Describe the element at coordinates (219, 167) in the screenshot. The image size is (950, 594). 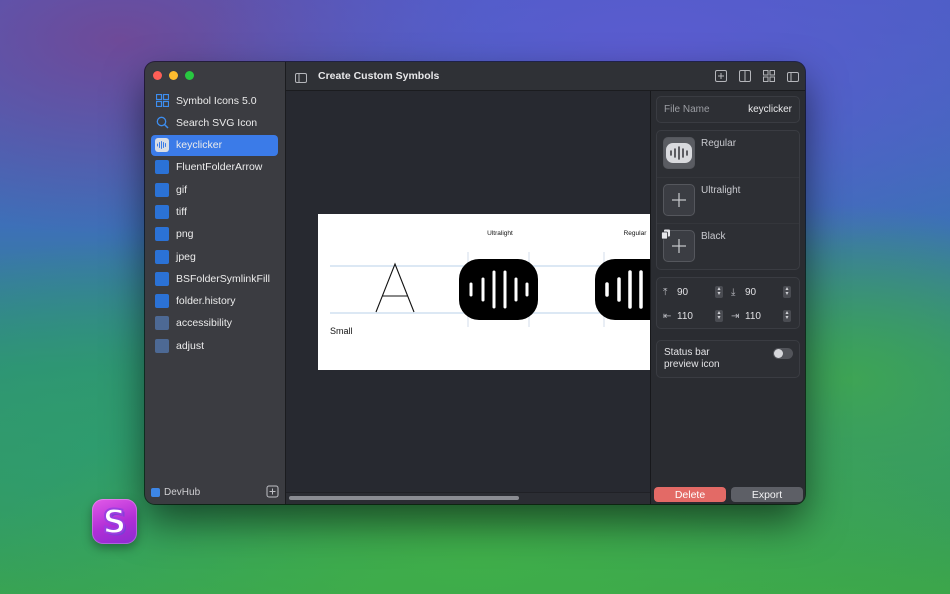
I see `sidebar-item-label: FluentFolderArrow` at that location.